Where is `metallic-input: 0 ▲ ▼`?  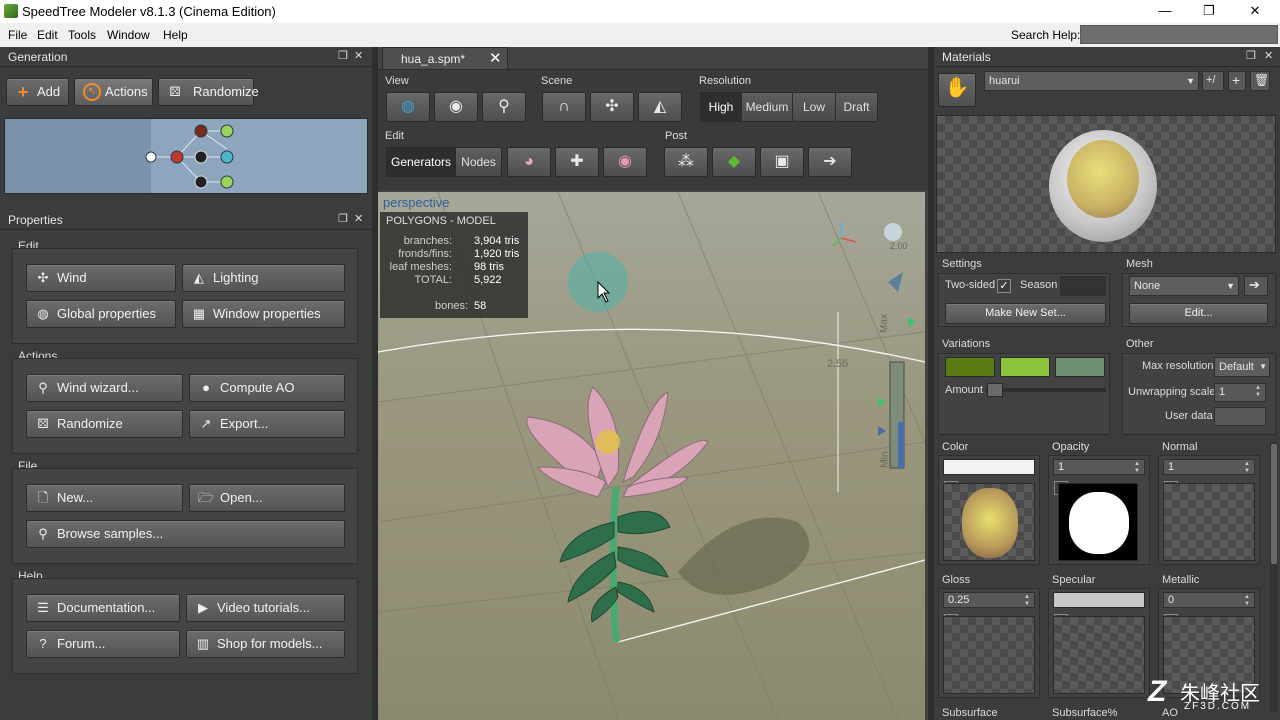
metallic-input: 0 ▲ ▼ is located at coordinates (1209, 600).